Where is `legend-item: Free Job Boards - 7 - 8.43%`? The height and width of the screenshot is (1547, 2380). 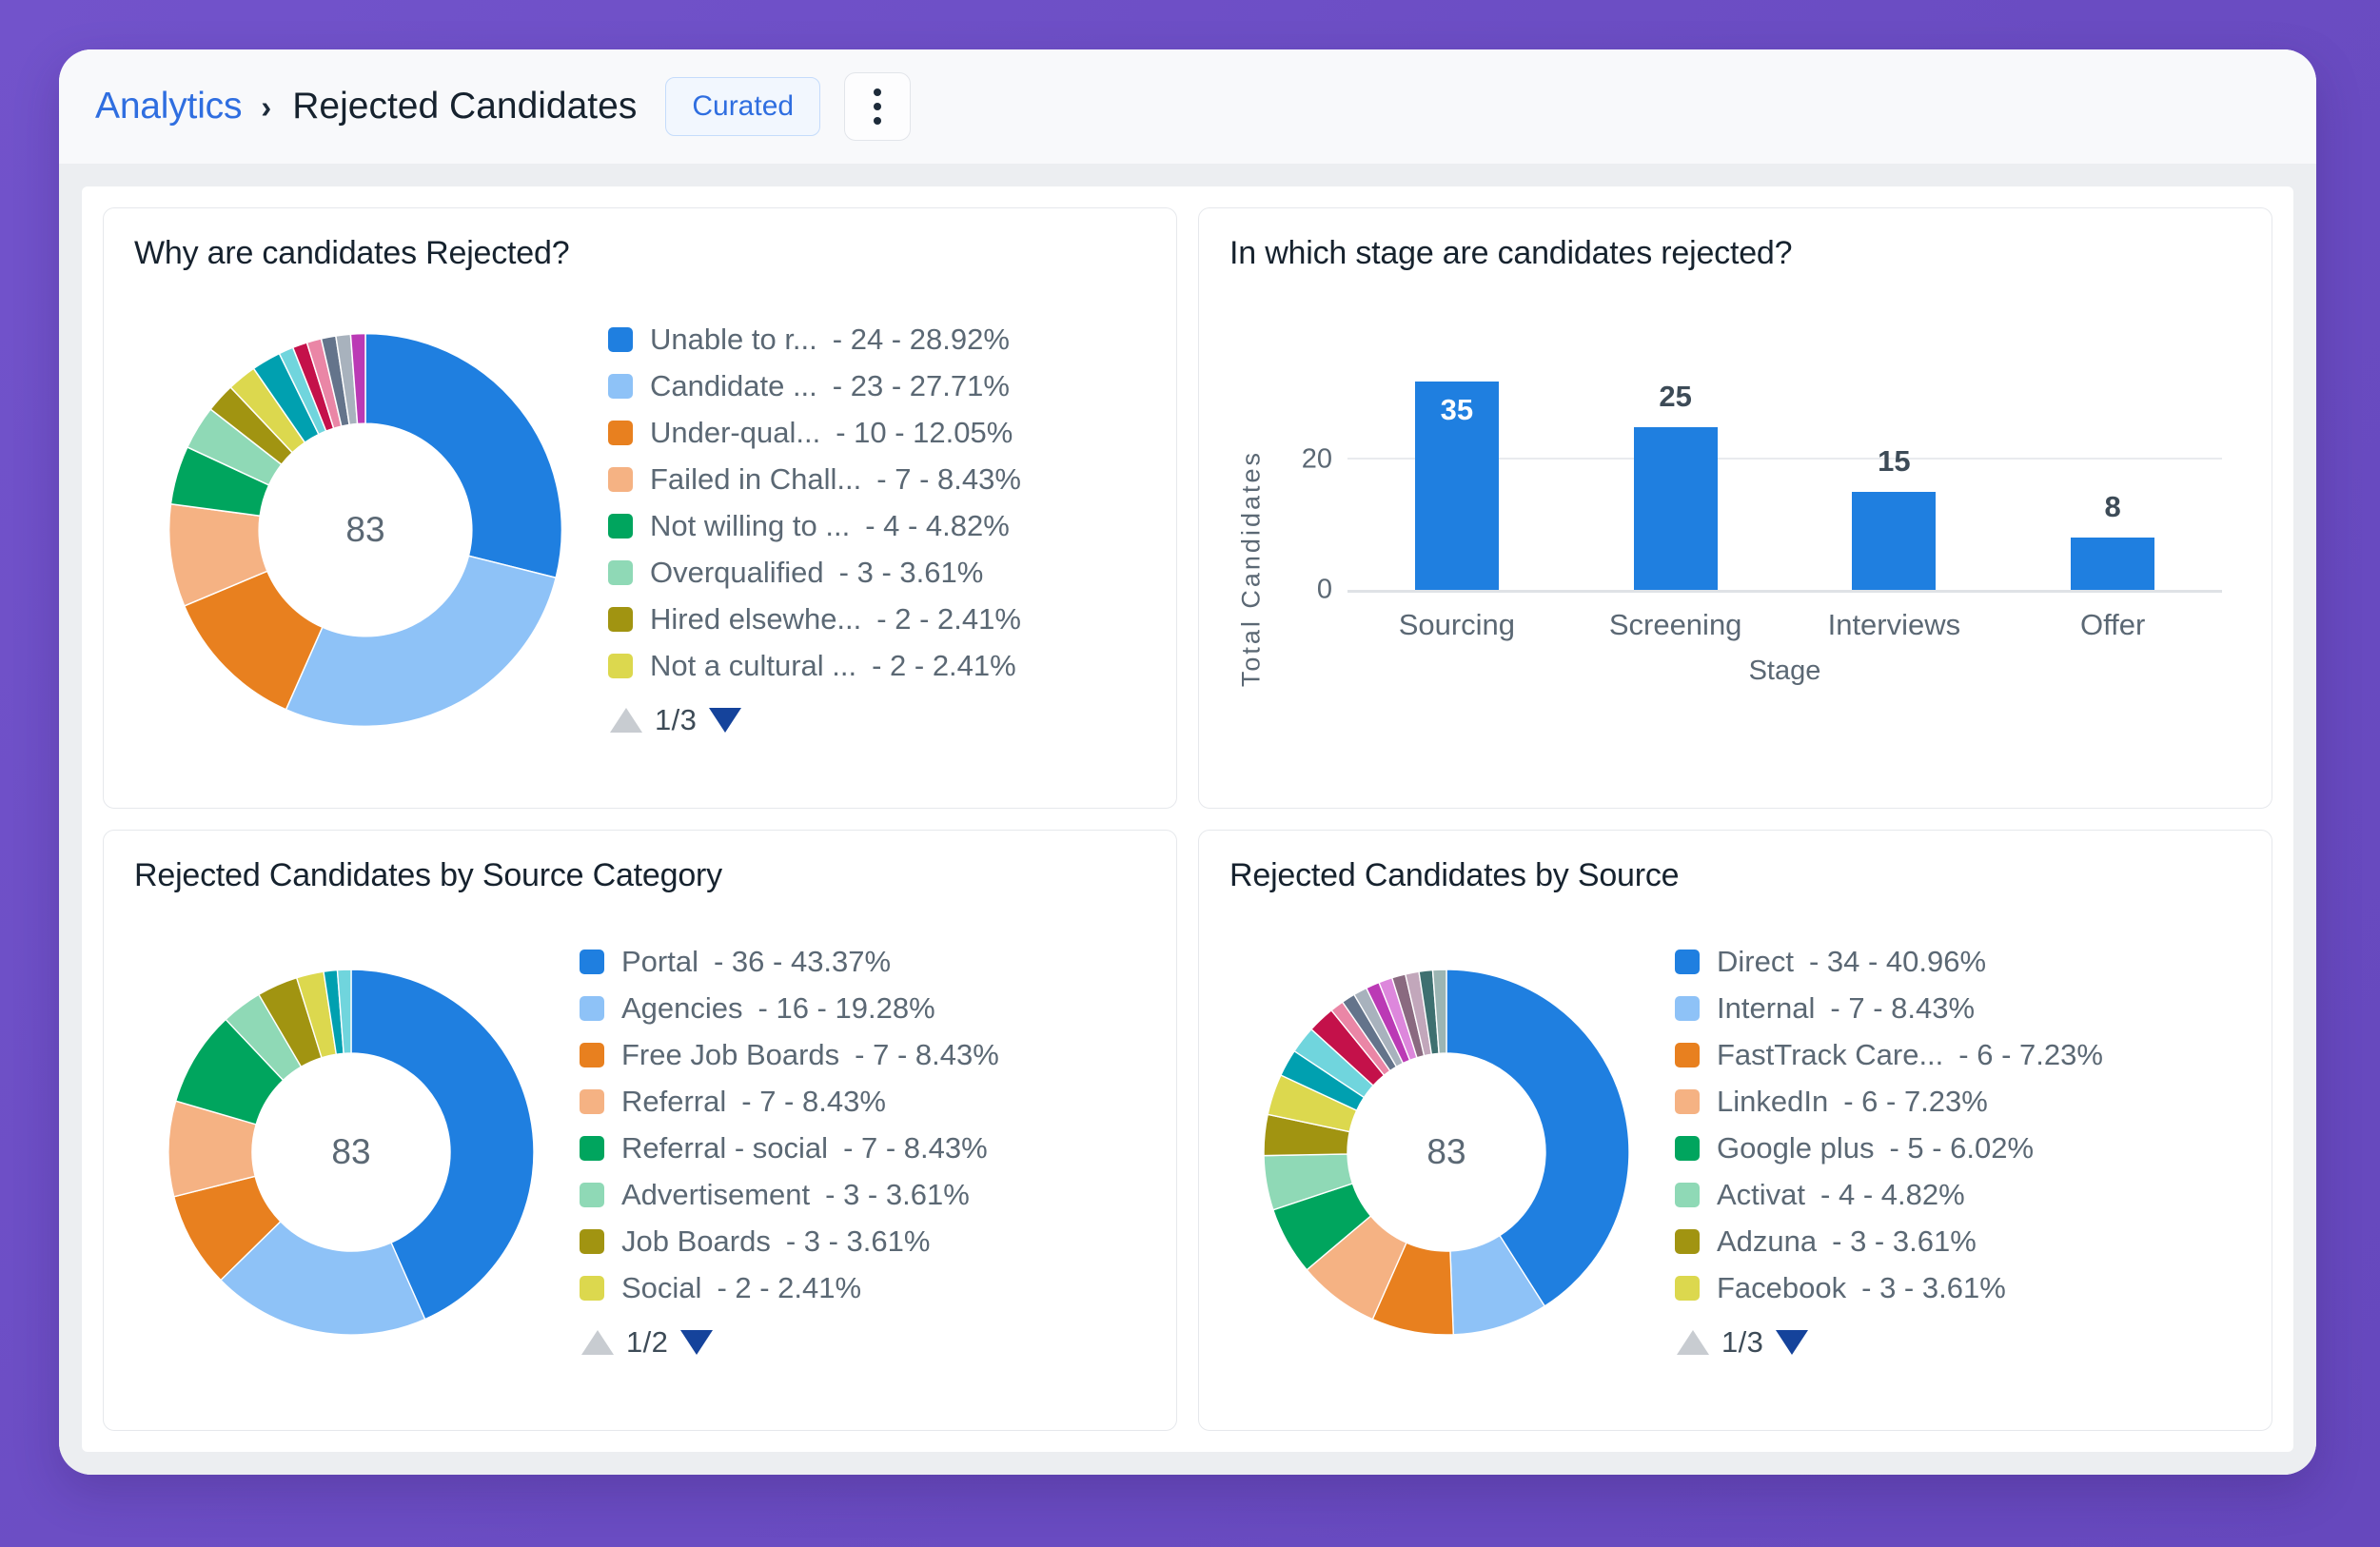
legend-item: Free Job Boards - 7 - 8.43% is located at coordinates (863, 1055).